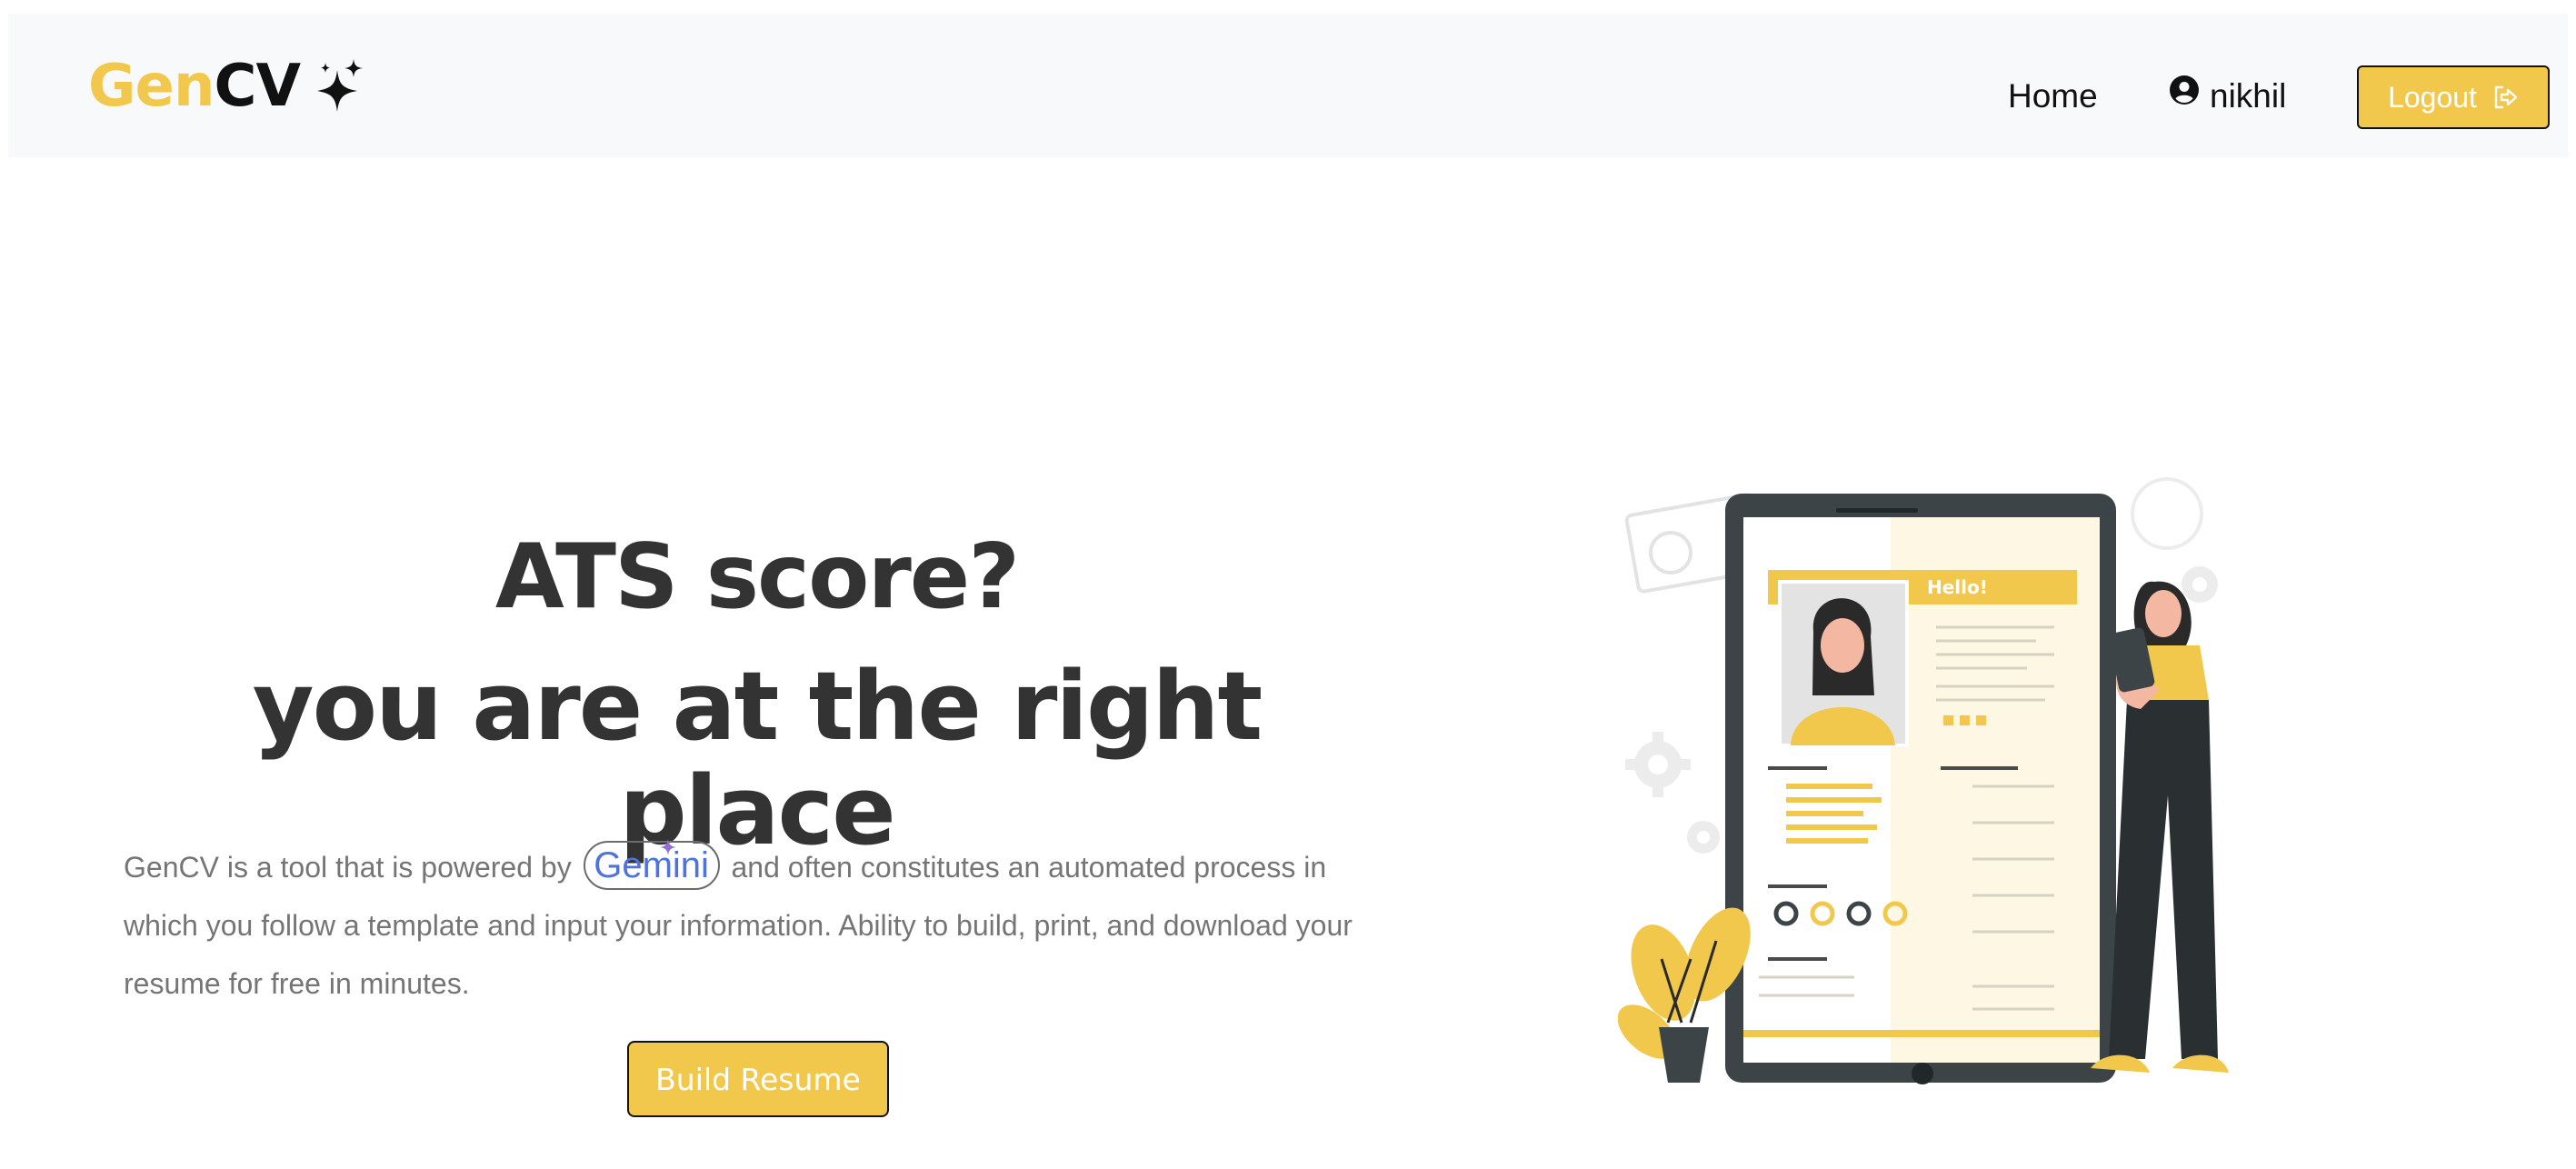 The image size is (2576, 1169). I want to click on nav-home-link: Home, so click(2053, 96).